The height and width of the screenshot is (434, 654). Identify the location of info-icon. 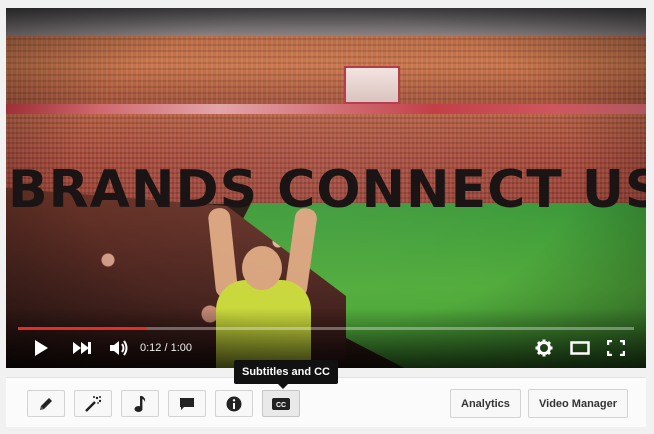
(234, 403).